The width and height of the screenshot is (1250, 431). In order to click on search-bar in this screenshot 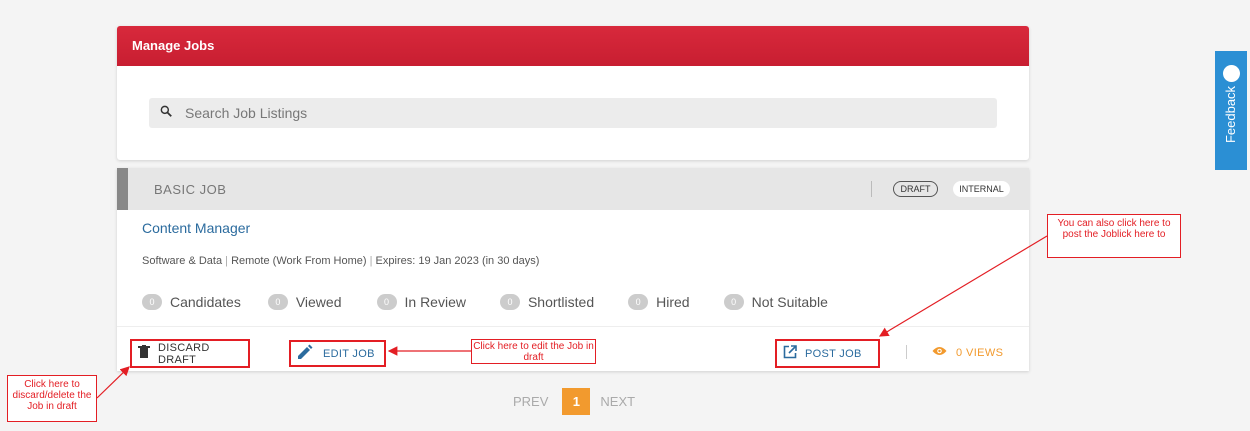, I will do `click(573, 113)`.